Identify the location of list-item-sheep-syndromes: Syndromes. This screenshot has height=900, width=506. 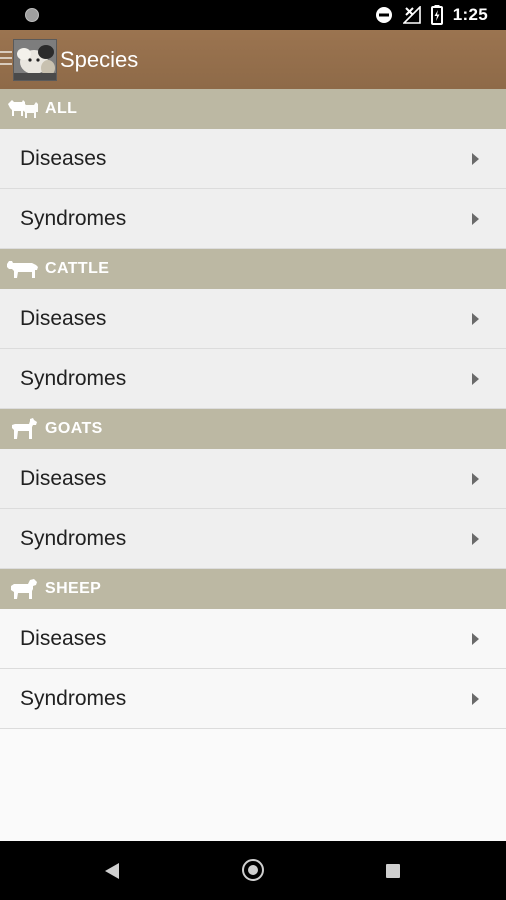
(253, 699).